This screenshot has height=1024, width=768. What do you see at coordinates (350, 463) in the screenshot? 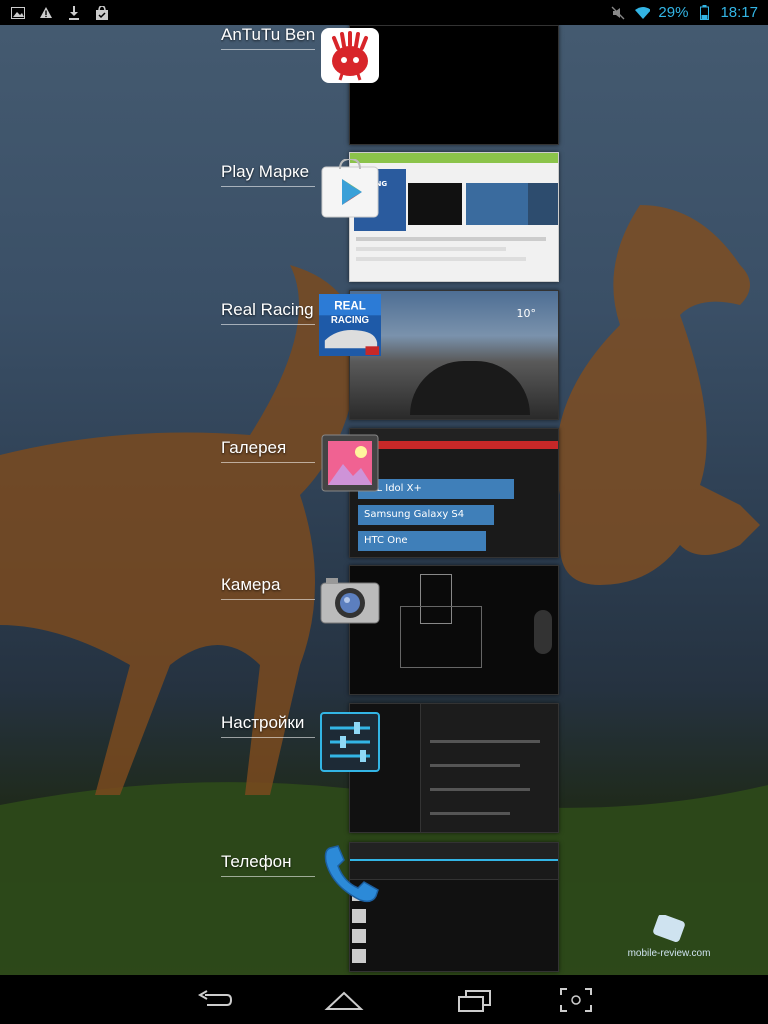
I see `gallery-icon` at bounding box center [350, 463].